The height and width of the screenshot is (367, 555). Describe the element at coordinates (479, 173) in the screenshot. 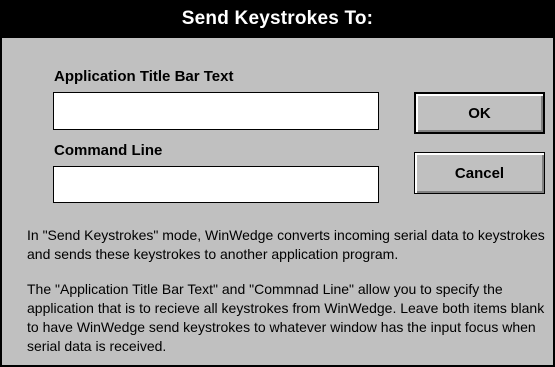

I see `cancel-button: Cancel` at that location.